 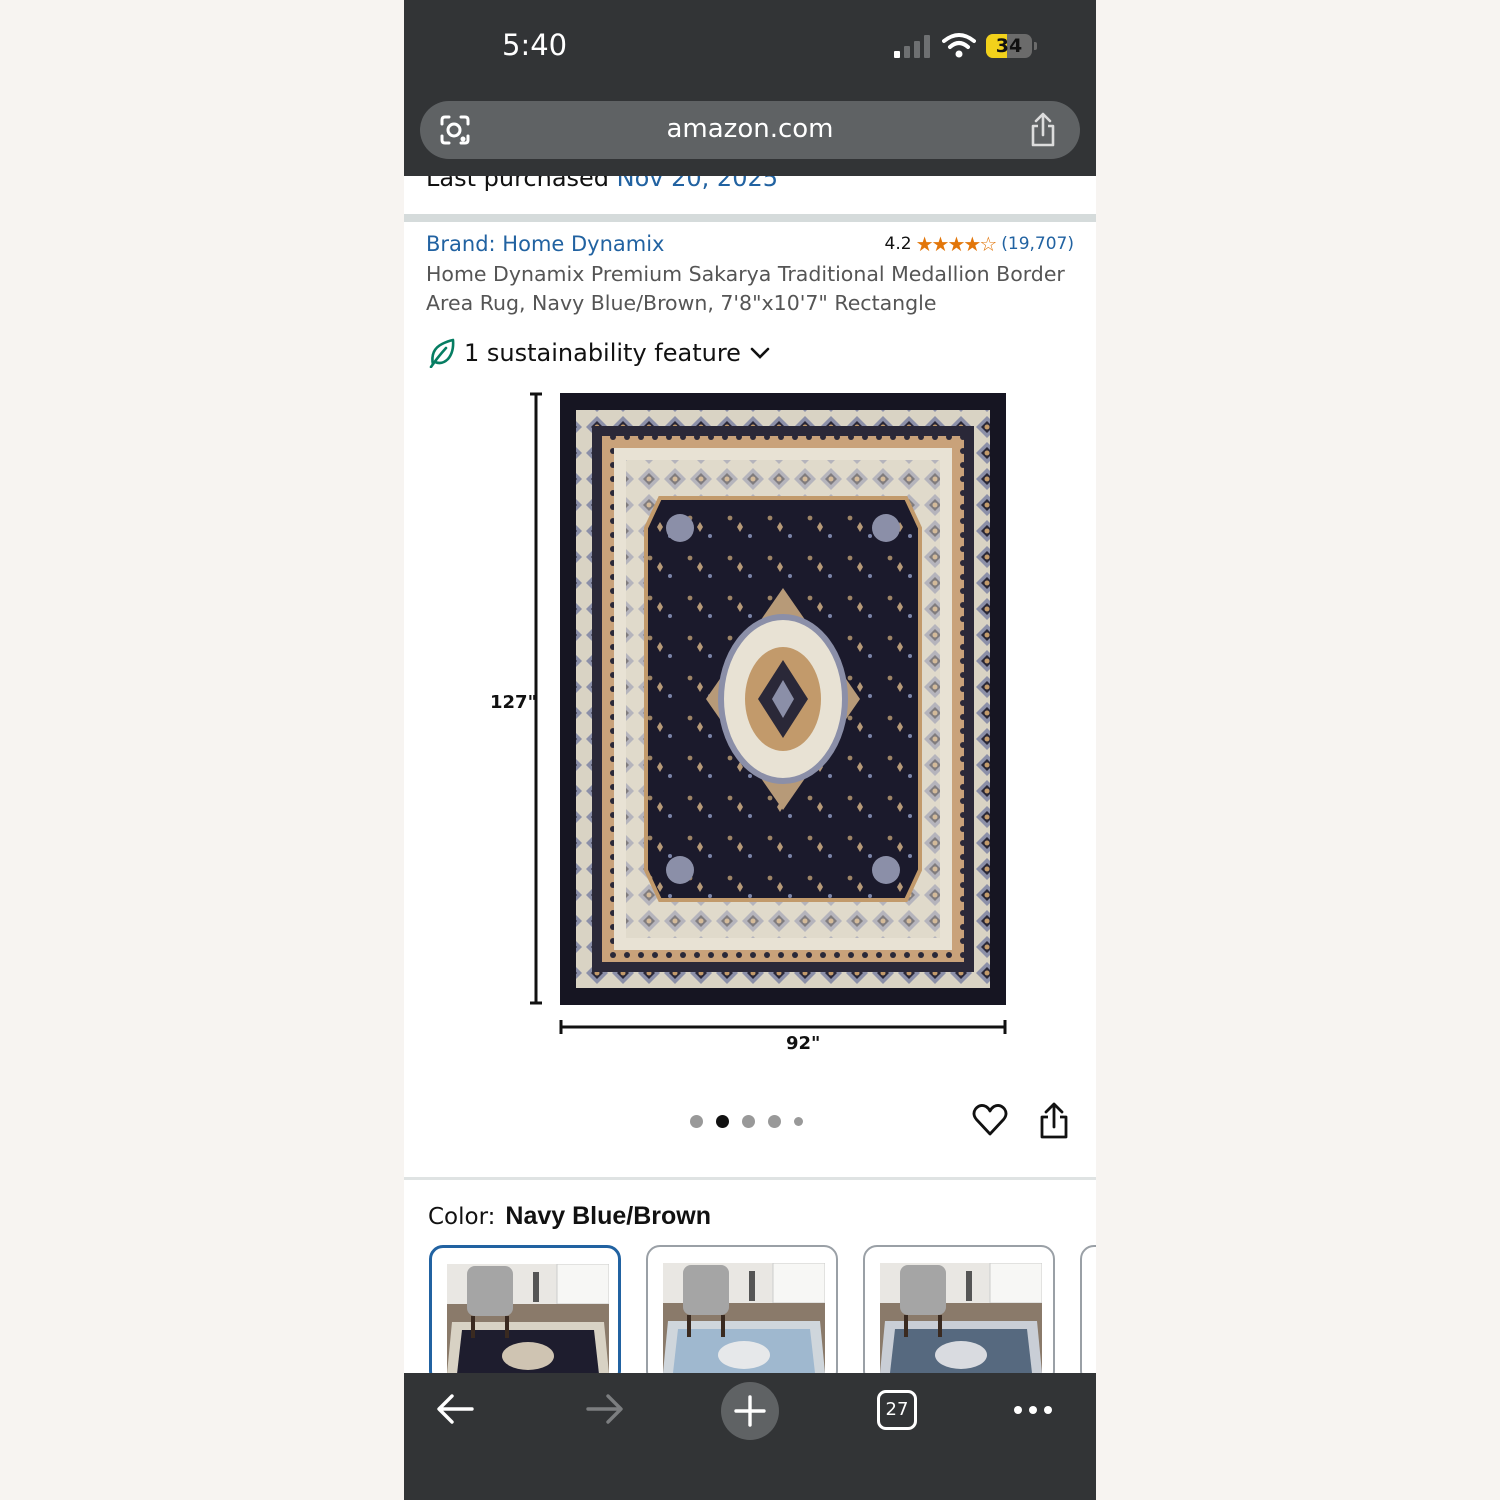 I want to click on tab-count: 27, so click(x=897, y=1409).